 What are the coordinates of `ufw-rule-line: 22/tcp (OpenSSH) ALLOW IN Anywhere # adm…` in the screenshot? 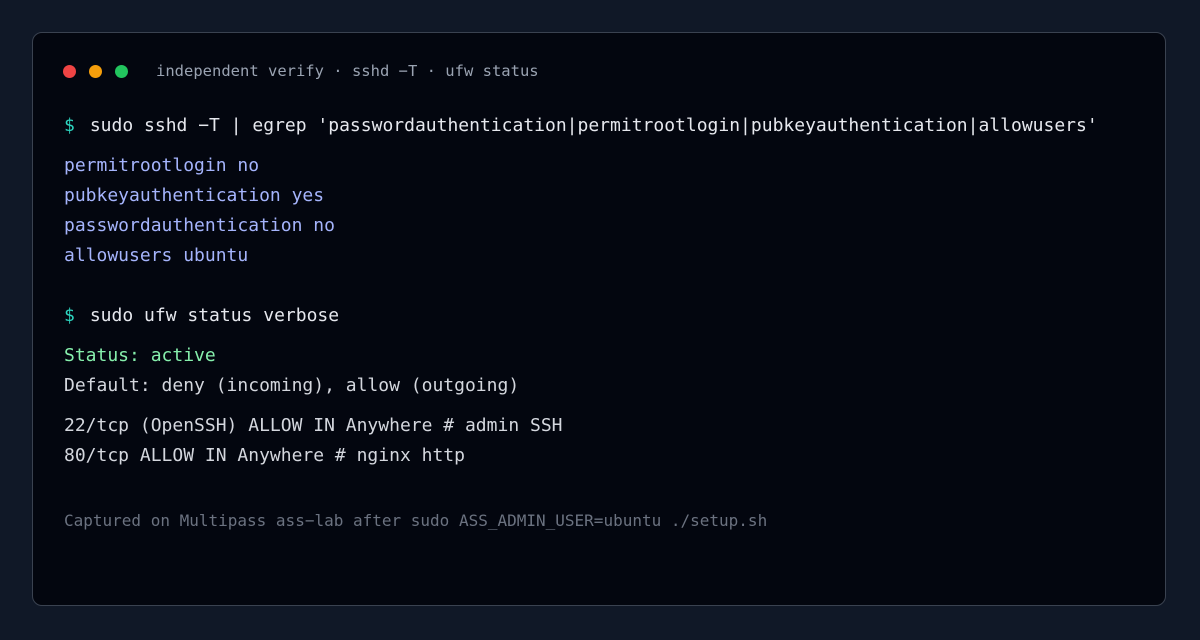 It's located at (313, 425).